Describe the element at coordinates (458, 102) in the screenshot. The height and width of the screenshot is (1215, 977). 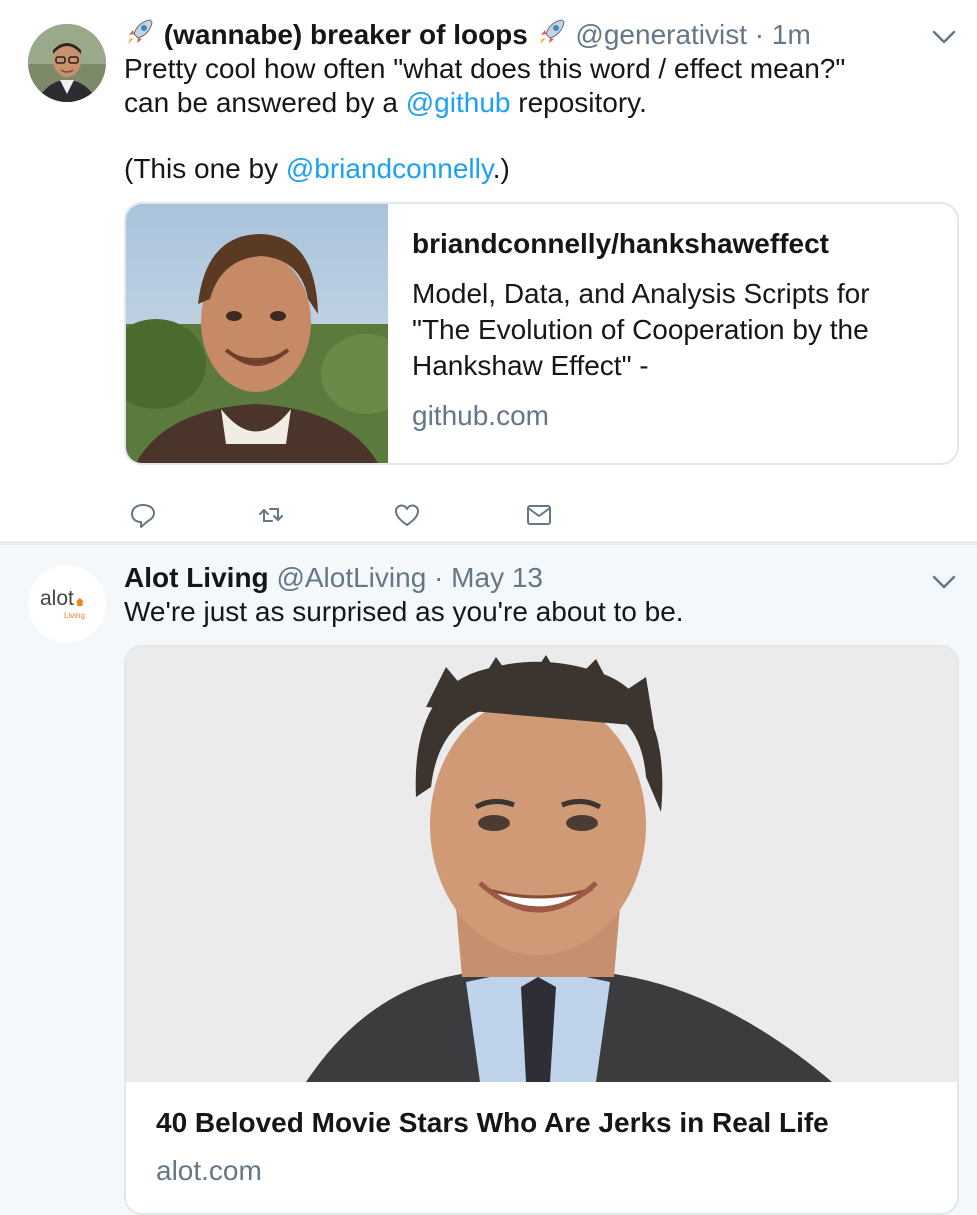
I see `mention-github: @github` at that location.